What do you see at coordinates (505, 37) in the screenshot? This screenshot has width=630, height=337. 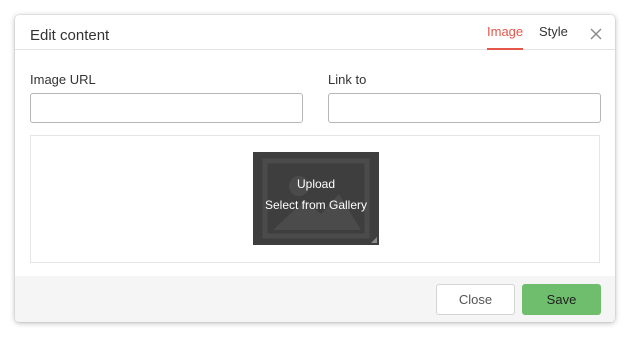 I see `tab-image: Image` at bounding box center [505, 37].